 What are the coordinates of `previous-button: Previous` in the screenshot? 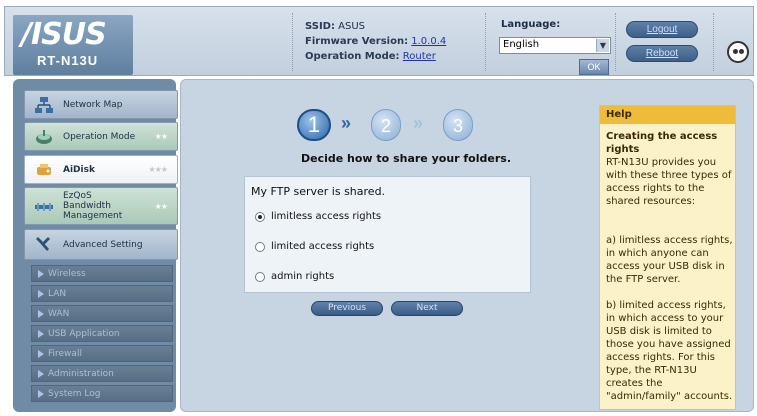 It's located at (347, 308).